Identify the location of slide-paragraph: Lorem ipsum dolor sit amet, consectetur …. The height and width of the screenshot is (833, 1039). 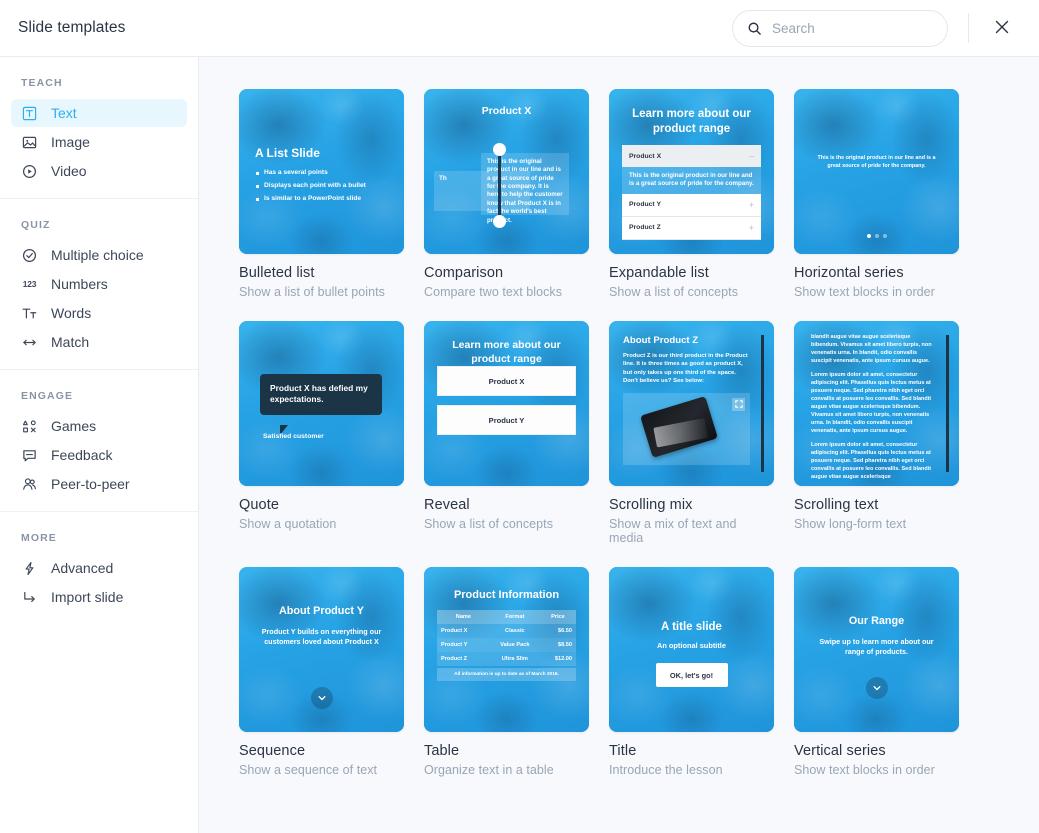
(871, 460).